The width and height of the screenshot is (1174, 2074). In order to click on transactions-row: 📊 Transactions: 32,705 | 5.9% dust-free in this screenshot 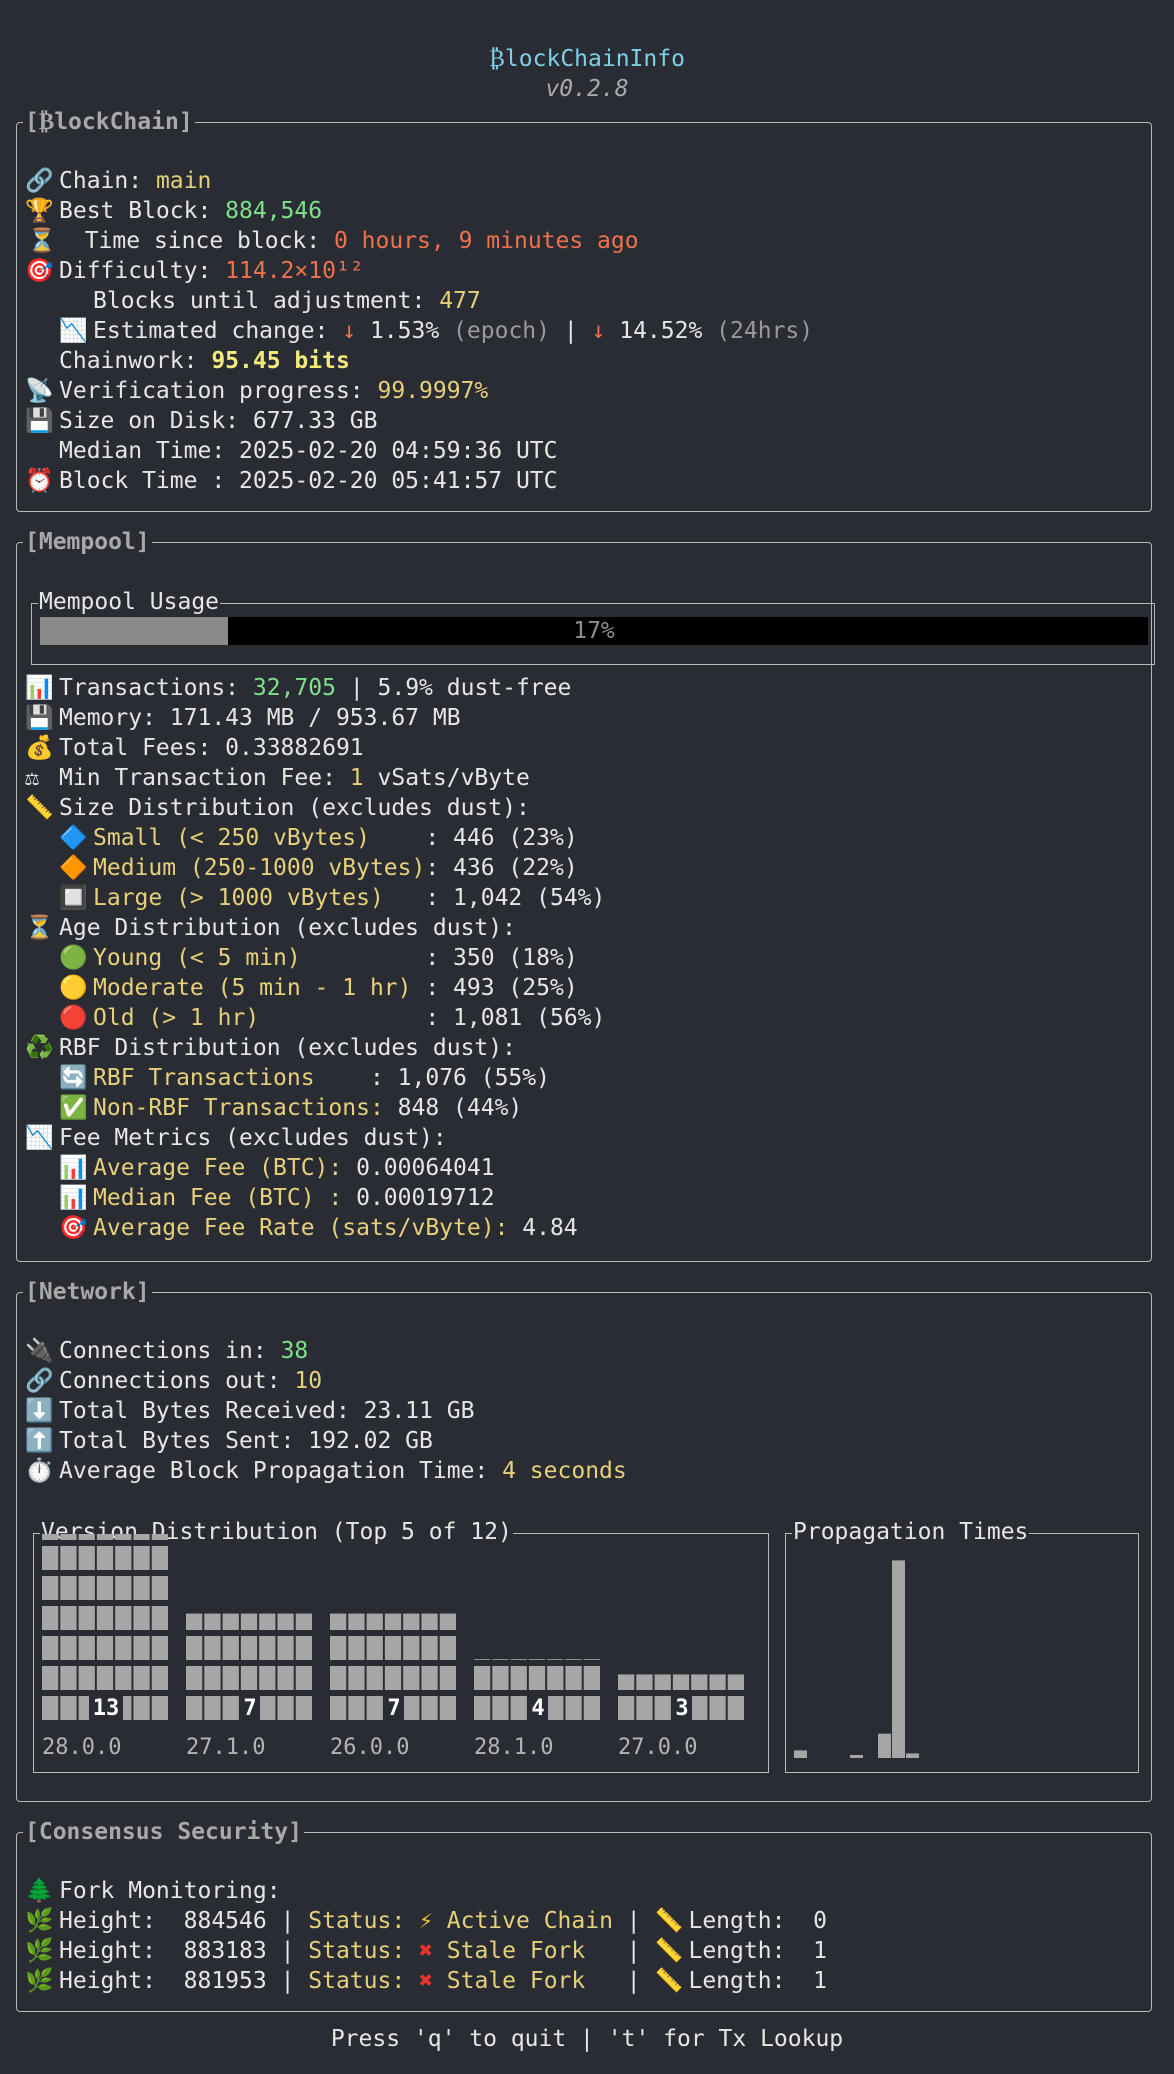, I will do `click(298, 688)`.